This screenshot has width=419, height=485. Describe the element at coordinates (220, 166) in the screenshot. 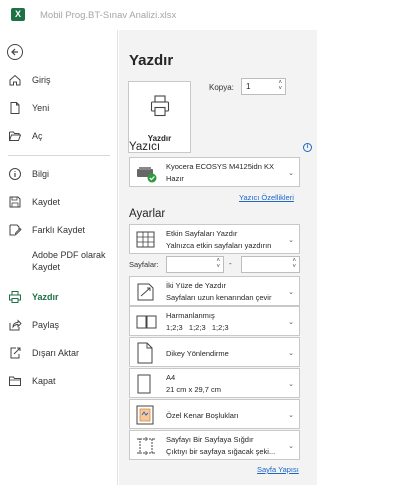

I see `printer-name: Kyocera ECOSYS M4125idn KX` at that location.